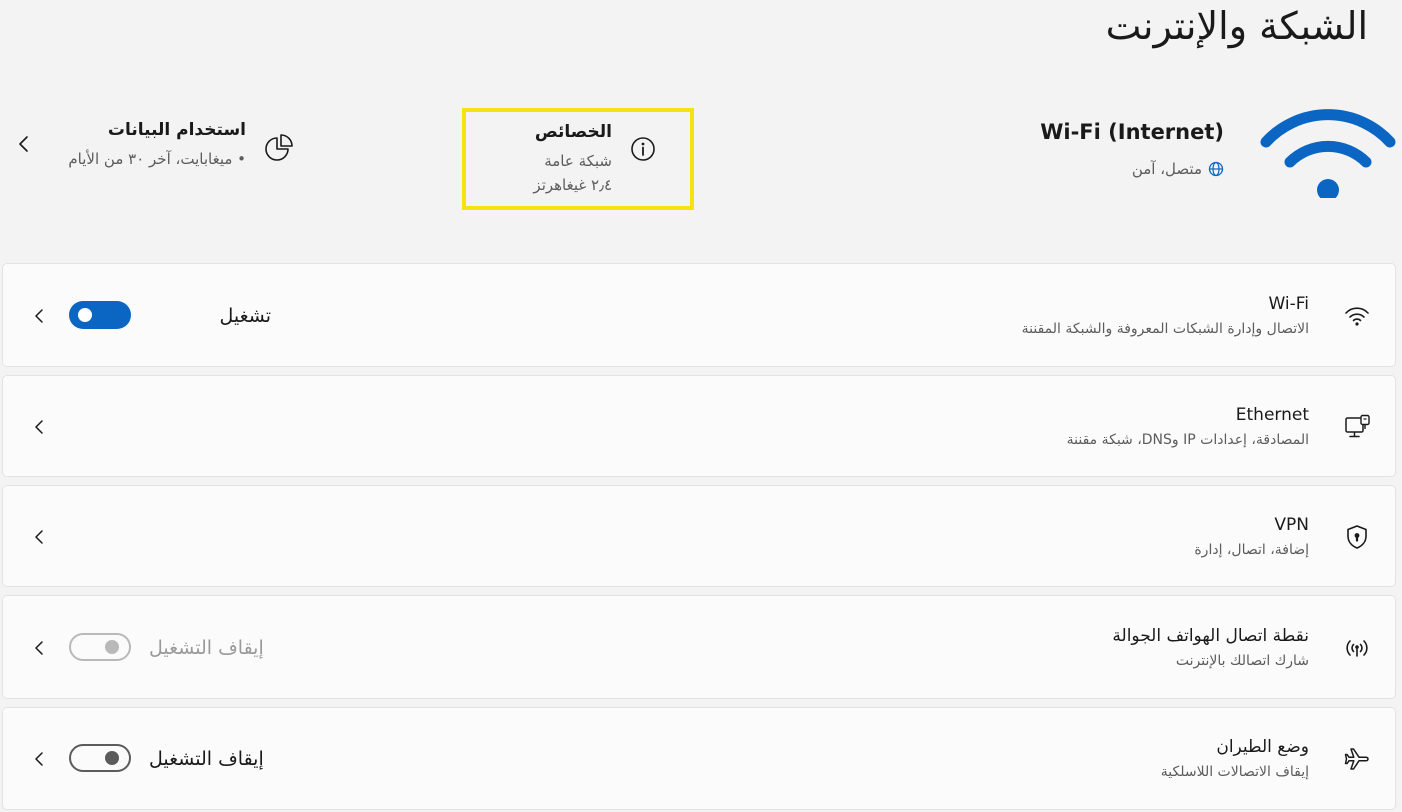  What do you see at coordinates (100, 758) in the screenshot?
I see `airplane-mode-toggle` at bounding box center [100, 758].